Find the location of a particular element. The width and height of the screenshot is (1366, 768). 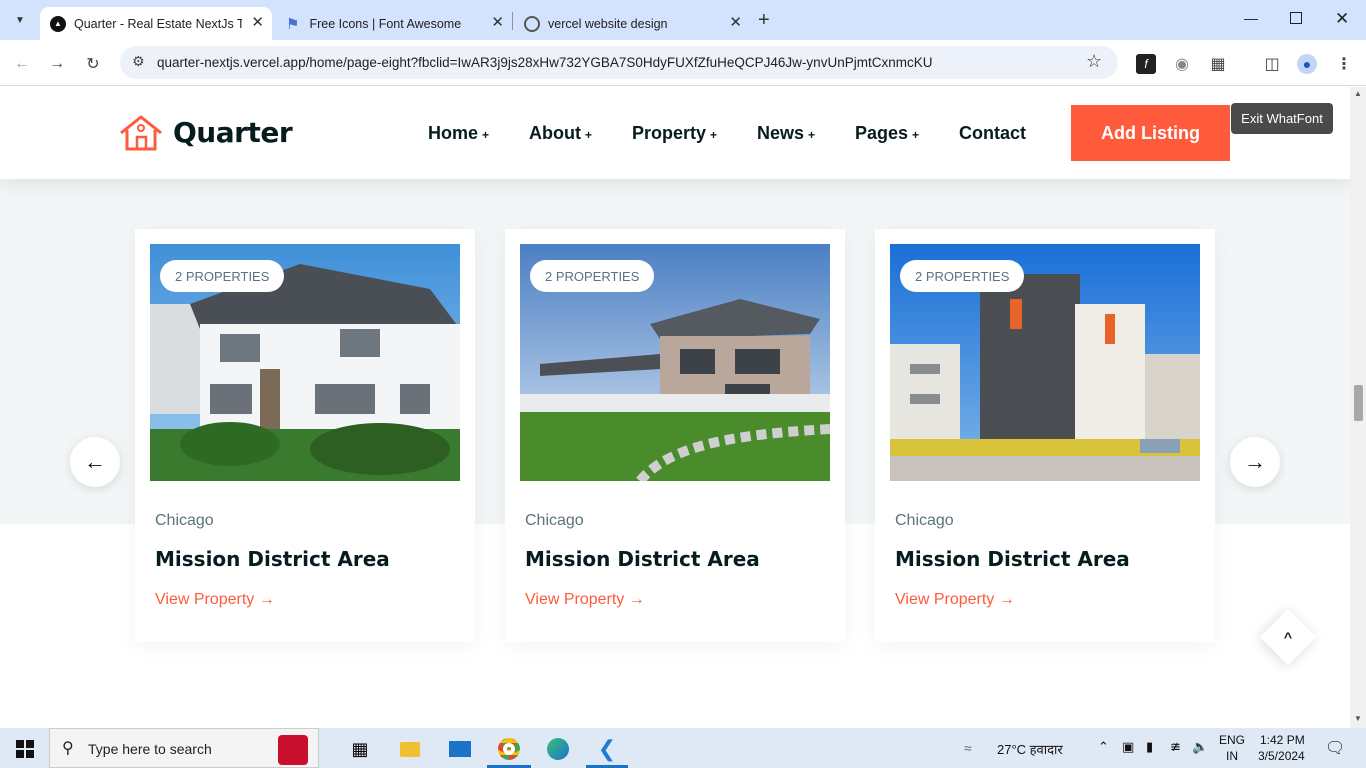

tab-title: Quarter - Real Estate NextJs Ten is located at coordinates (158, 23).